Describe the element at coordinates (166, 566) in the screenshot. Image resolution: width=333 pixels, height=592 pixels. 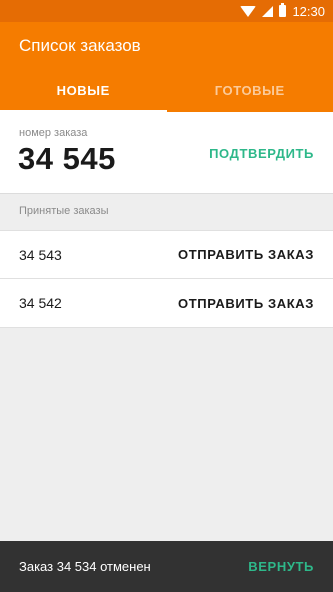
I see `snackbar: Заказ 34 534 отменен ВЕРНУТЬ` at that location.